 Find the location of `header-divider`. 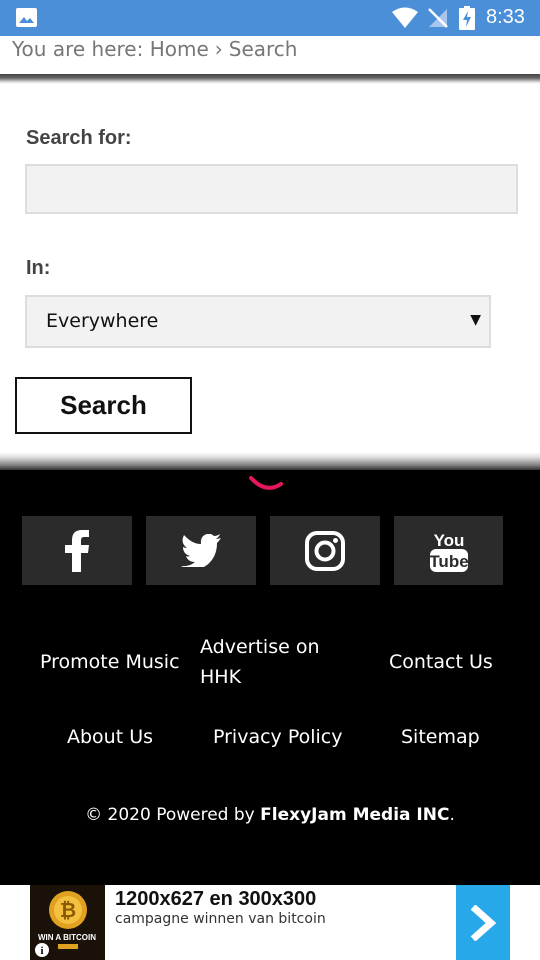

header-divider is located at coordinates (270, 79).